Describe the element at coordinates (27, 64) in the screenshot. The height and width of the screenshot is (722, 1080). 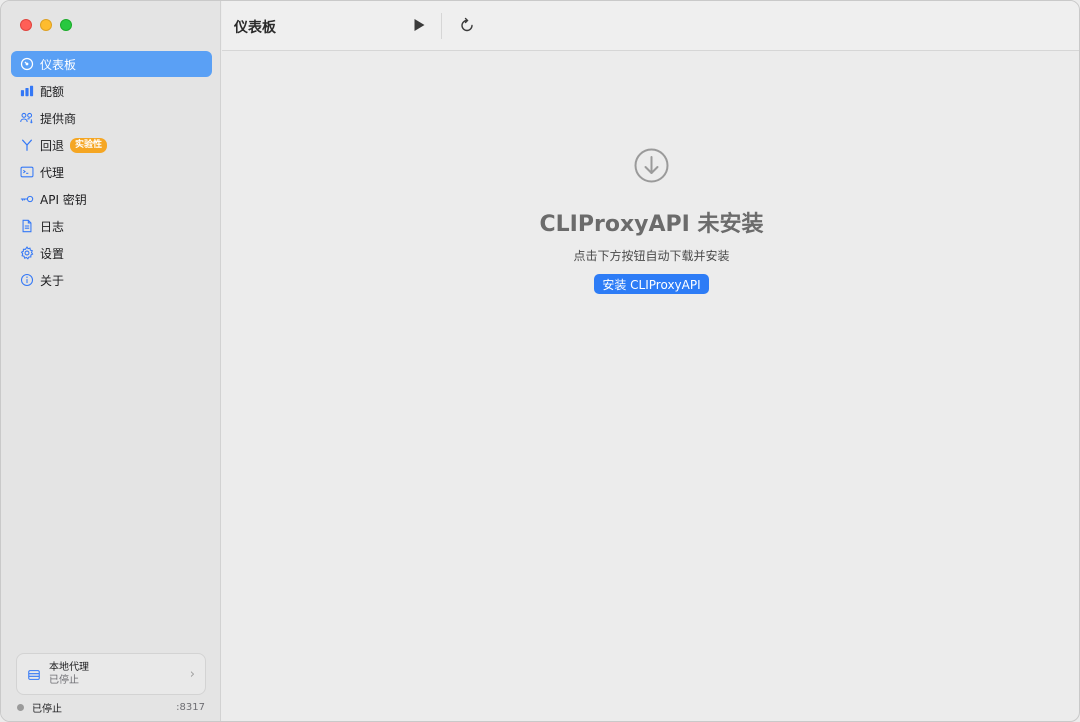
I see `gauge-icon` at that location.